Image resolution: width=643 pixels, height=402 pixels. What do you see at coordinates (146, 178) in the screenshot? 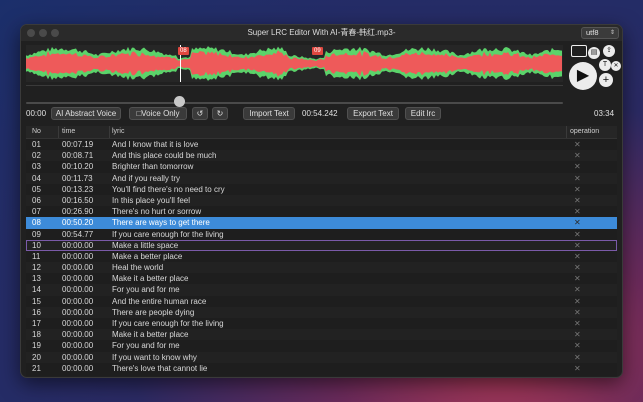
I see `row-lyric: And if you really try` at bounding box center [146, 178].